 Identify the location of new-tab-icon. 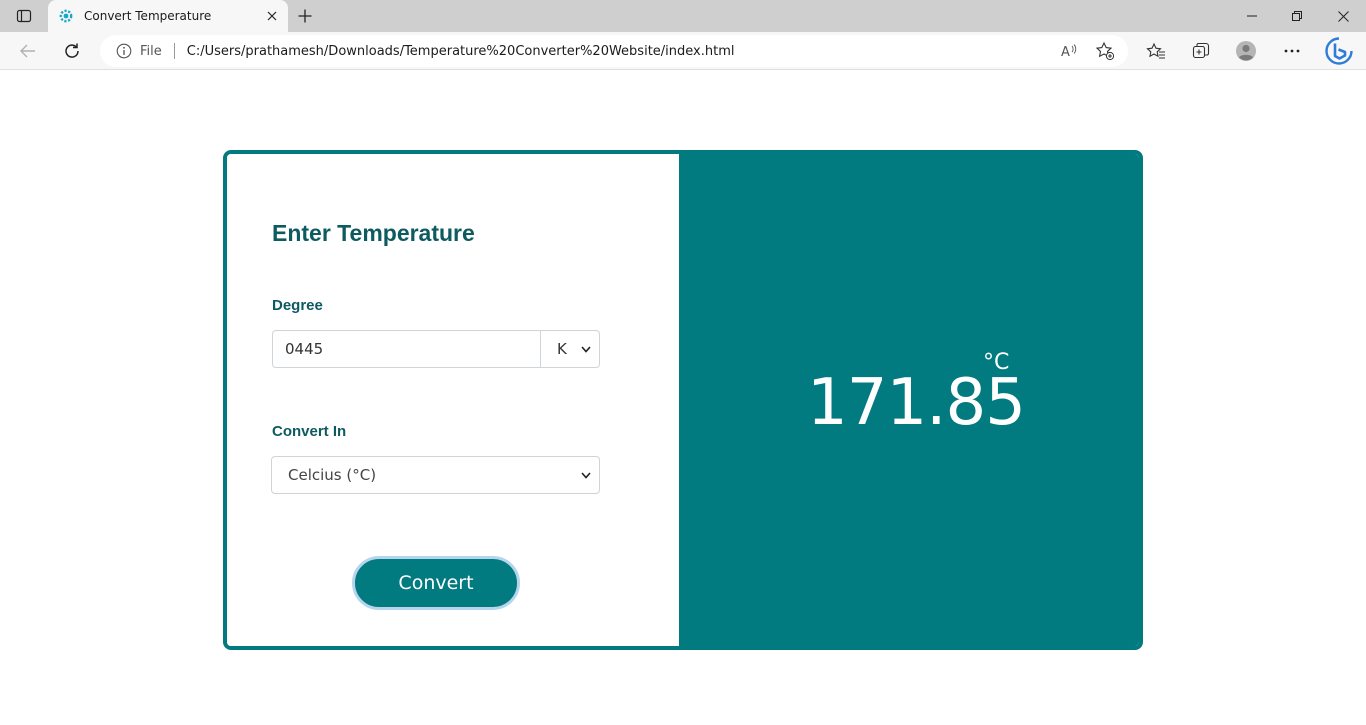
(305, 16).